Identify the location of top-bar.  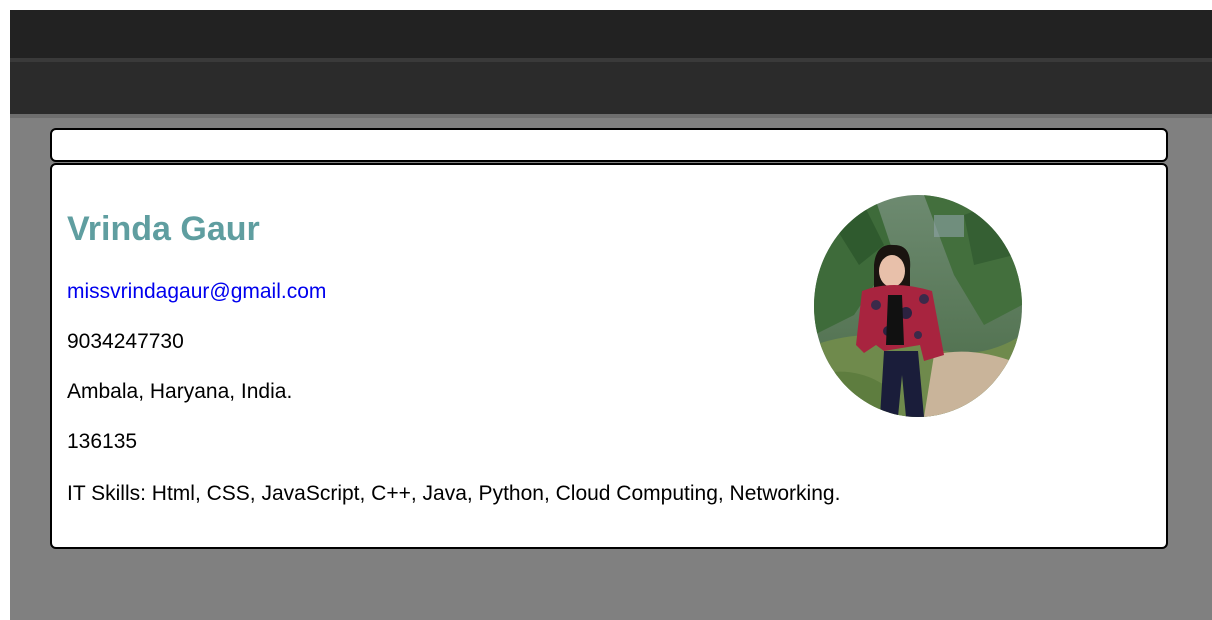
(611, 34).